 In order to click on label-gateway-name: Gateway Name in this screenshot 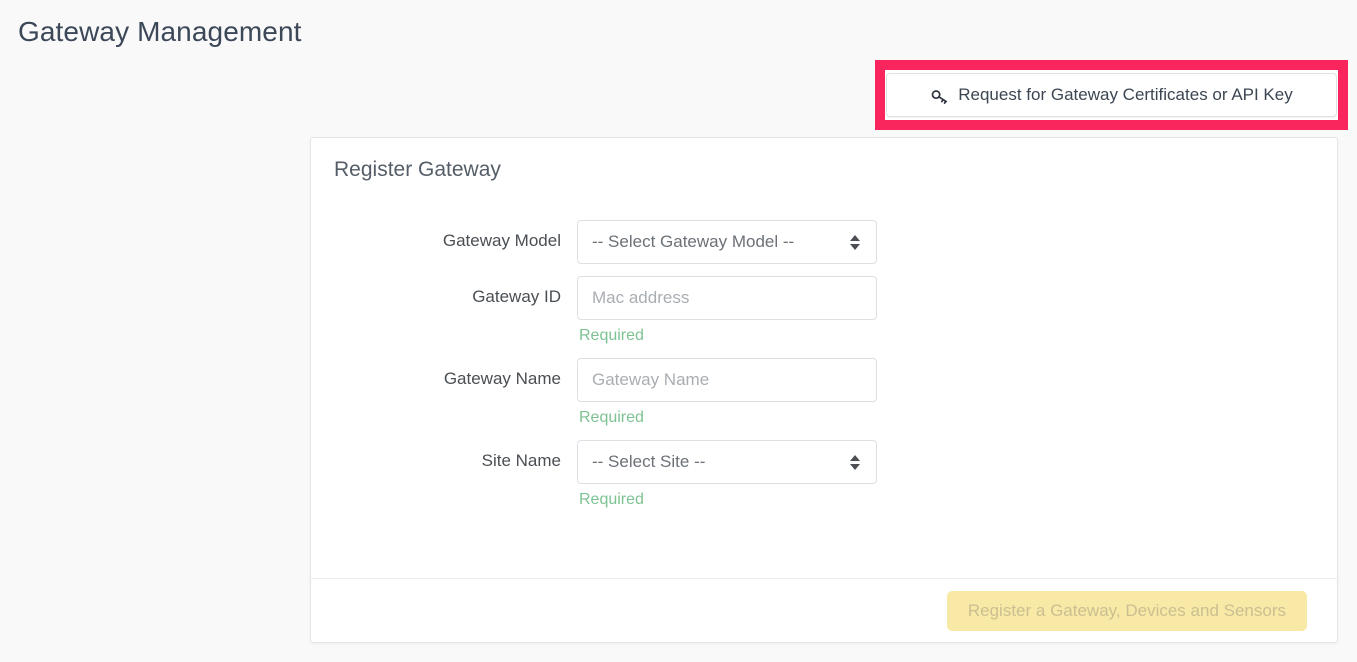, I will do `click(502, 378)`.